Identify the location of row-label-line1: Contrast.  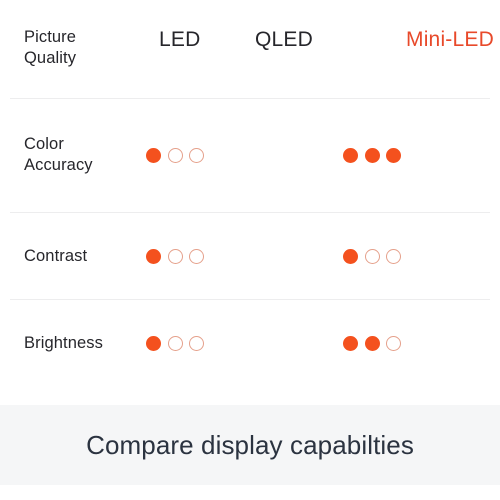
(56, 255).